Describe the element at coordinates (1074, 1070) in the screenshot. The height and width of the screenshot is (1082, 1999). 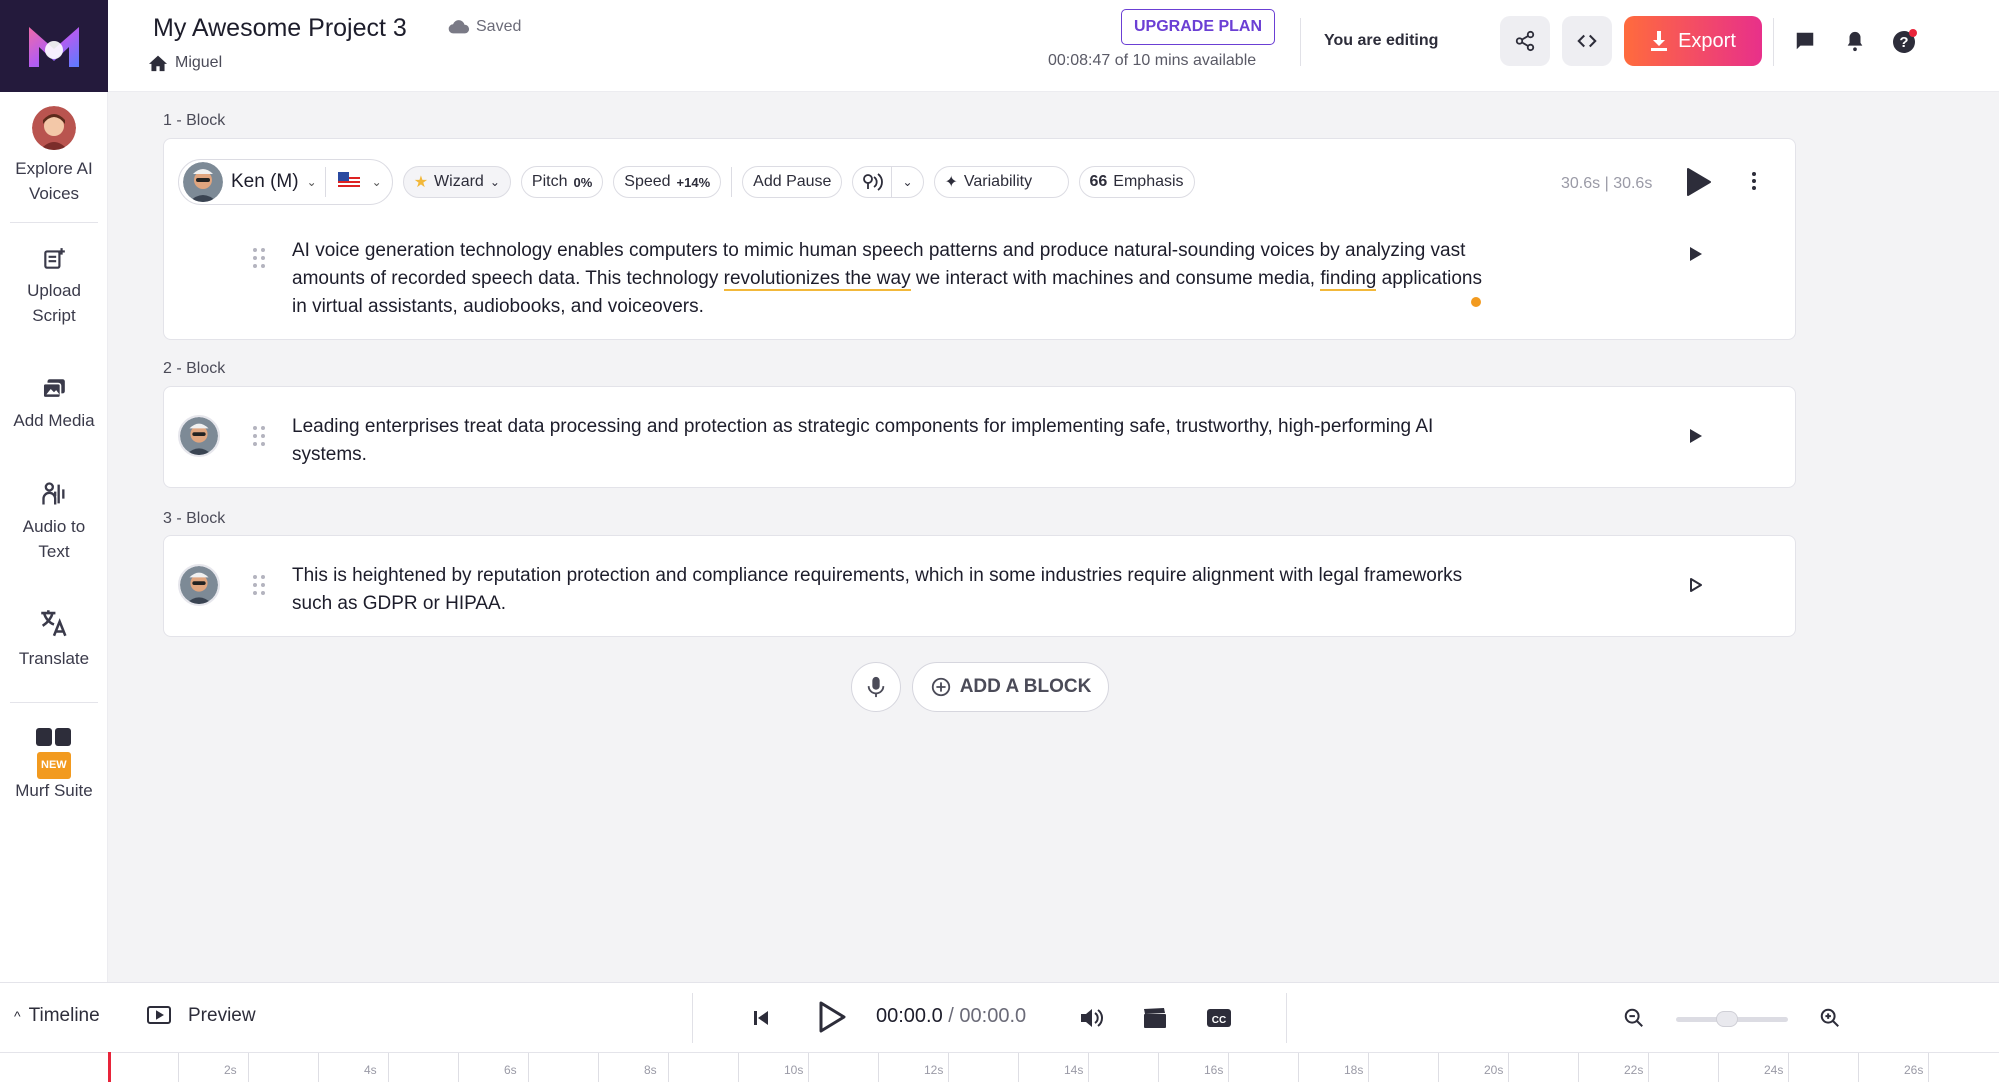
I see `ruler-label: 14s` at that location.